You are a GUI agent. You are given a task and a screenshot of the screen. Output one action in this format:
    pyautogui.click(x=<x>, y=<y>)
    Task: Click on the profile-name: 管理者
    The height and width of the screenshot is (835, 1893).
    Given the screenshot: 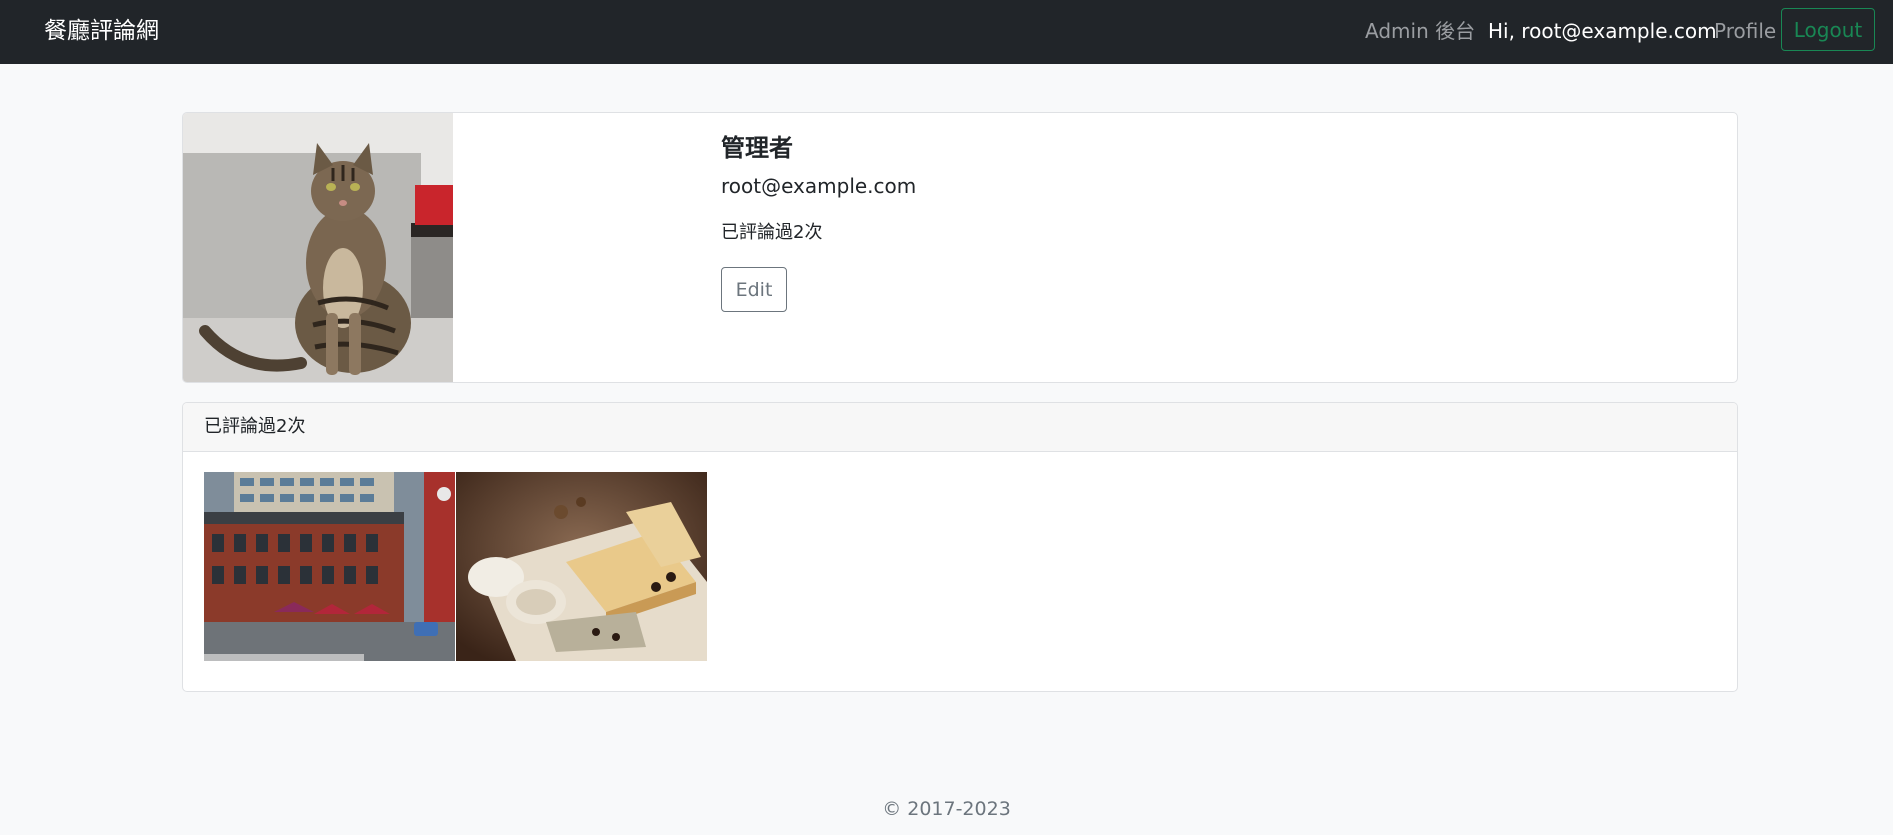 What is the action you would take?
    pyautogui.click(x=757, y=148)
    